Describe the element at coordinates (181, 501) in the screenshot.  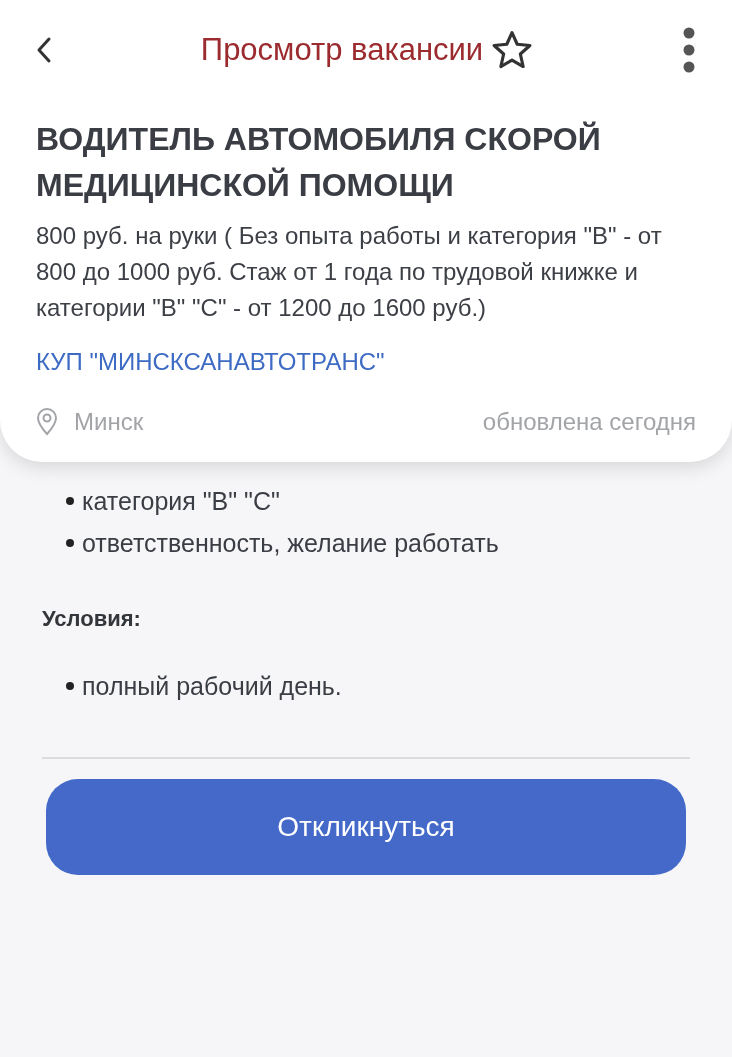
I see `list-item: категория "В" "С"` at that location.